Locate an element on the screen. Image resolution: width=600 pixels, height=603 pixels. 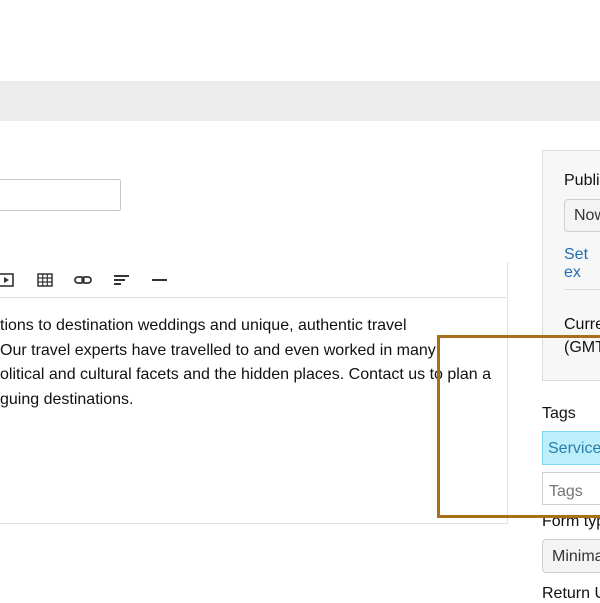
tags-heading: Tags is located at coordinates (559, 413).